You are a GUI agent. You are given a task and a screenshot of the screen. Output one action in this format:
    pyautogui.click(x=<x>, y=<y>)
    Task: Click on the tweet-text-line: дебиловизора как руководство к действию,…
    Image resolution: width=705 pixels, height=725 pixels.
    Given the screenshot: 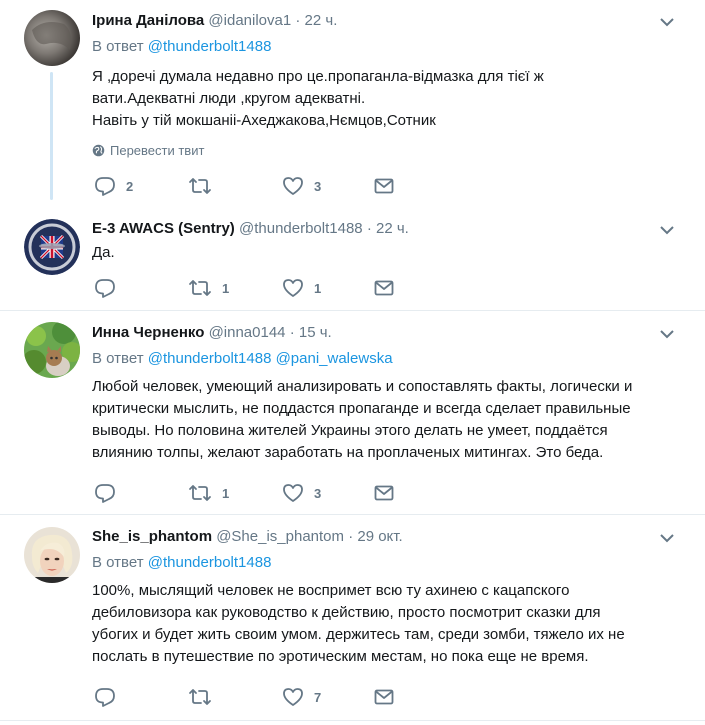 What is the action you would take?
    pyautogui.click(x=346, y=612)
    